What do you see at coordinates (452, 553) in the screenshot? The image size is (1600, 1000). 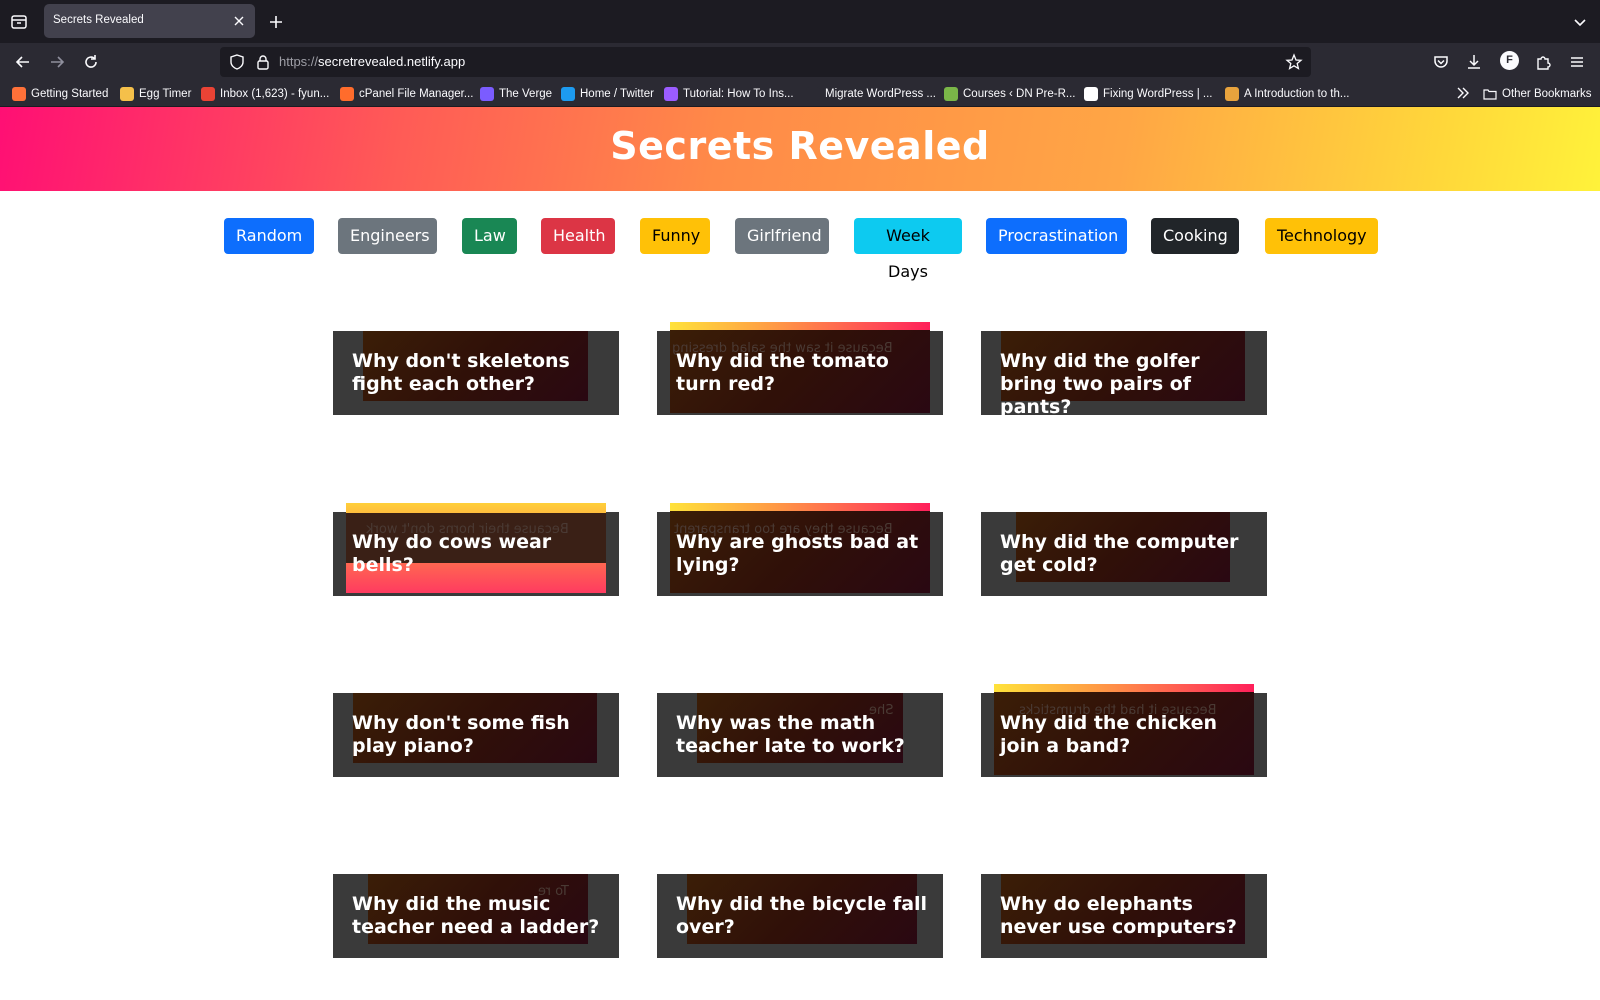 I see `card-question: Why do cows wear bells?` at bounding box center [452, 553].